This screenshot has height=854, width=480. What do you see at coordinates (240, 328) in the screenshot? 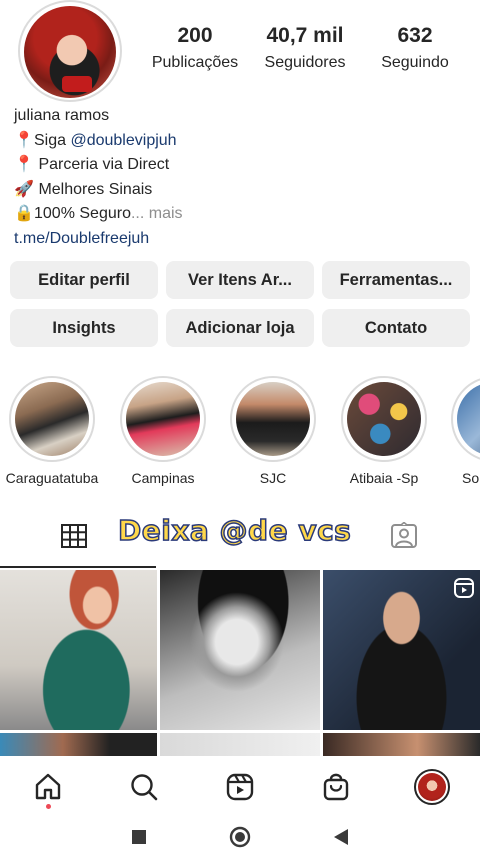
I see `add-shop-button: Adicionar loja` at bounding box center [240, 328].